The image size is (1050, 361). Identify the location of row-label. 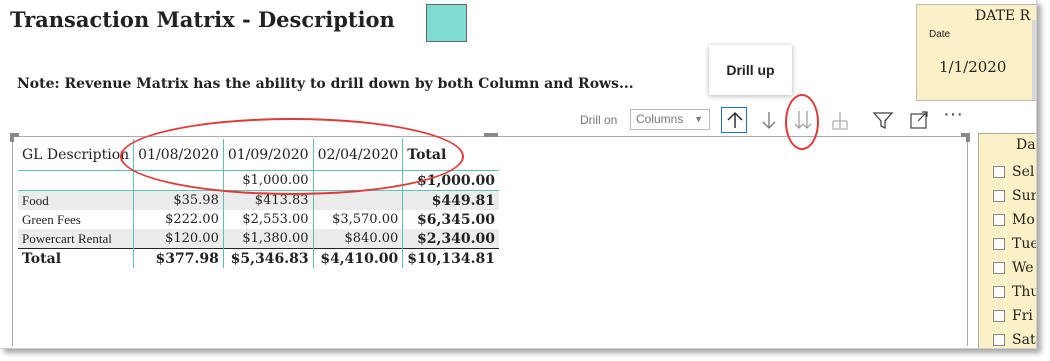
(76, 180).